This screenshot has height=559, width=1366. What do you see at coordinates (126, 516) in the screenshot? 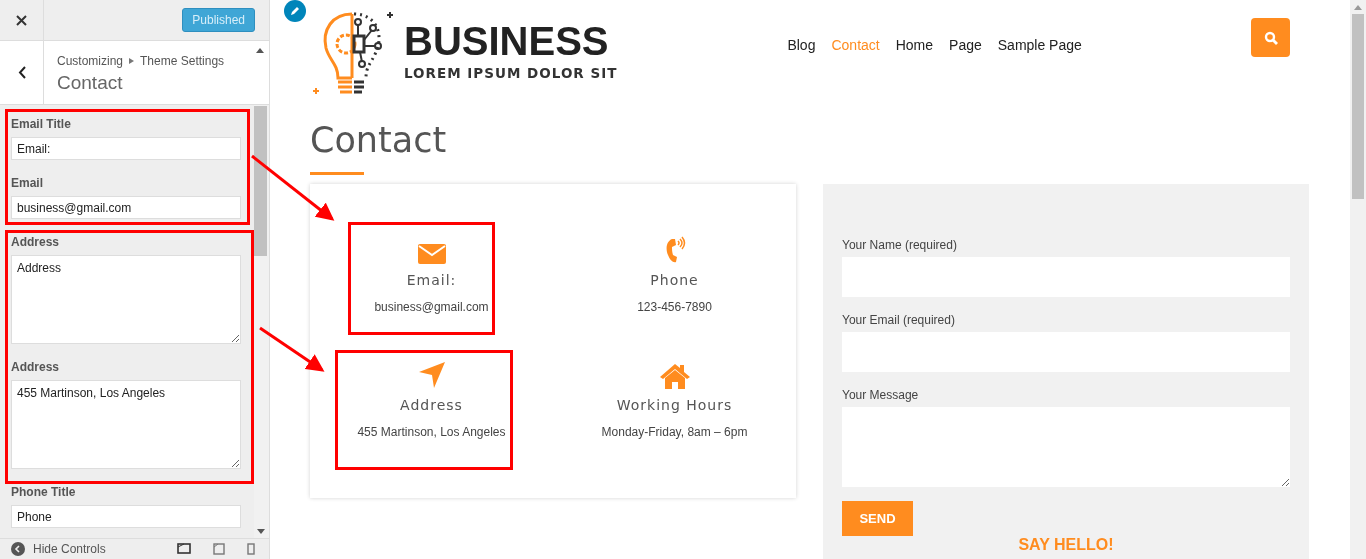
I see `input-field: Phone` at bounding box center [126, 516].